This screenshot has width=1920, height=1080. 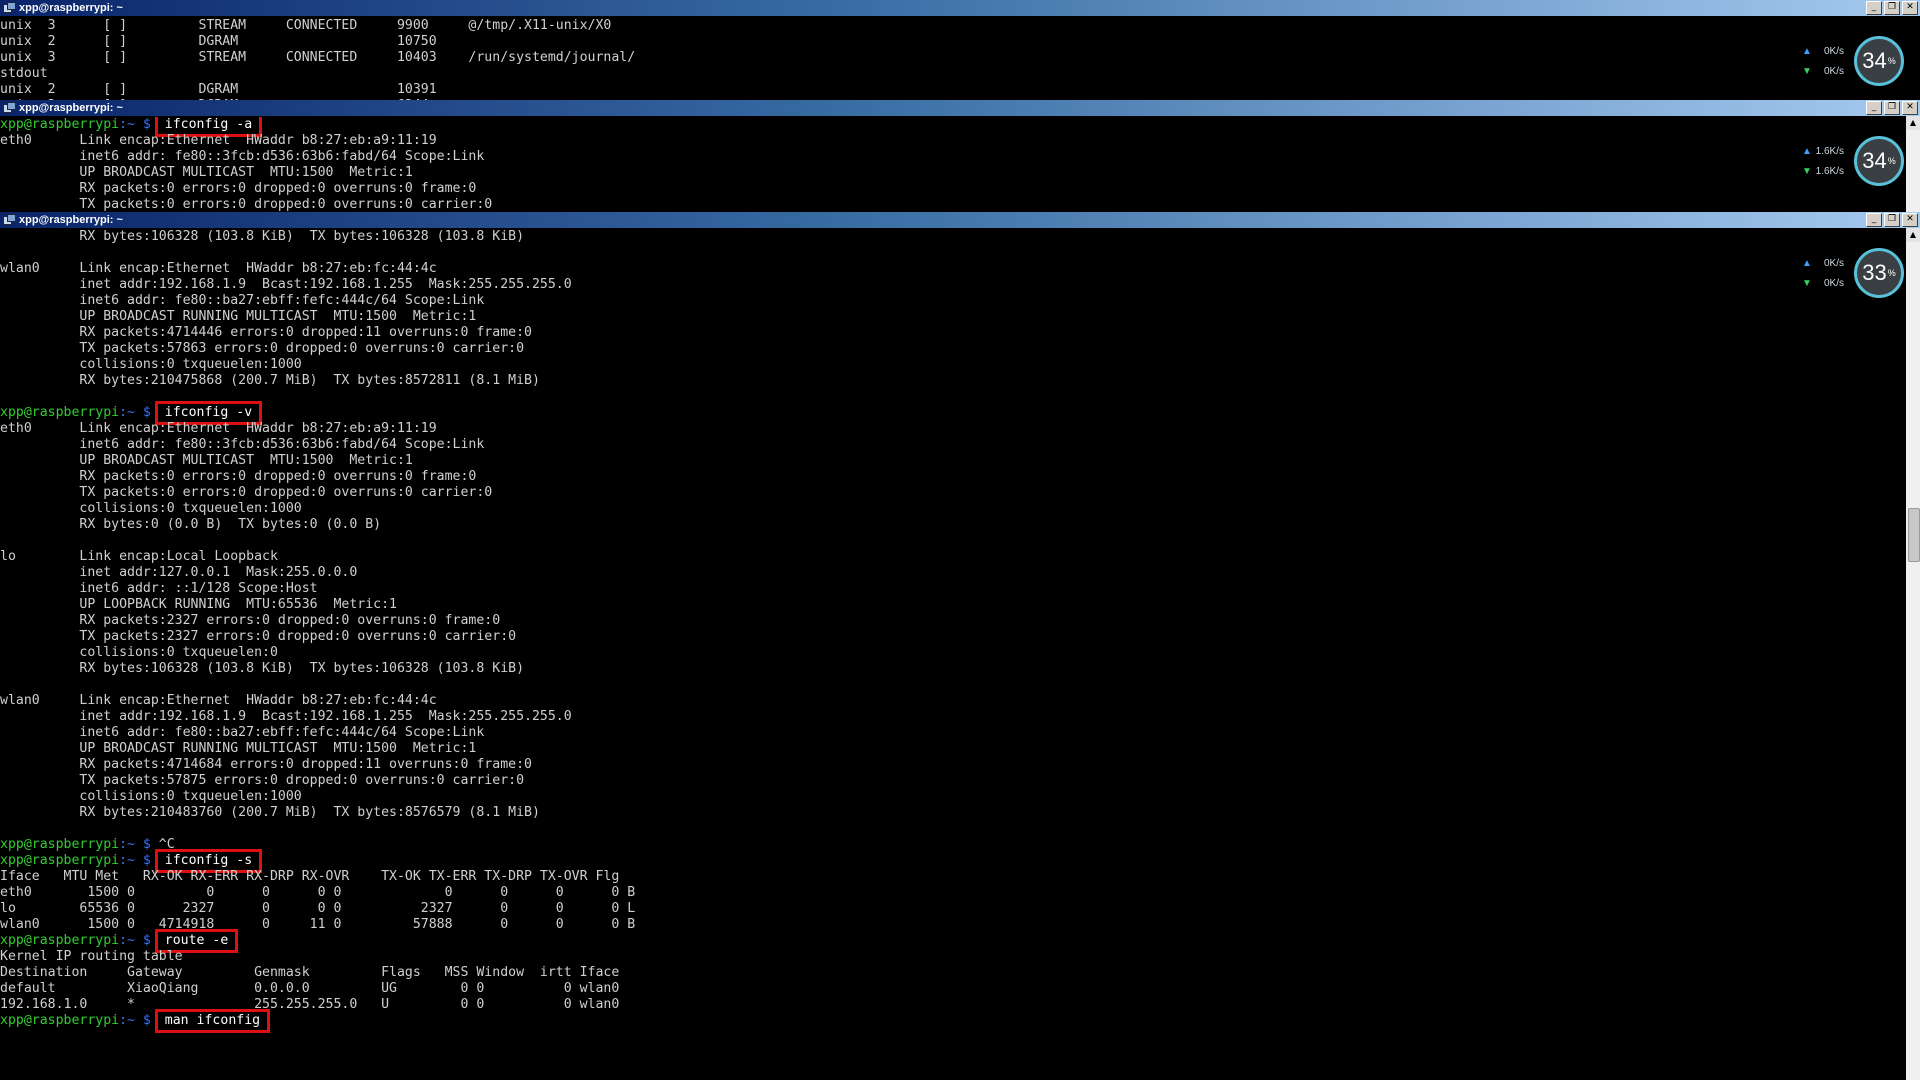 I want to click on prompt-line: xpp@raspberrypi:~ $ route -e, so click(x=953, y=941).